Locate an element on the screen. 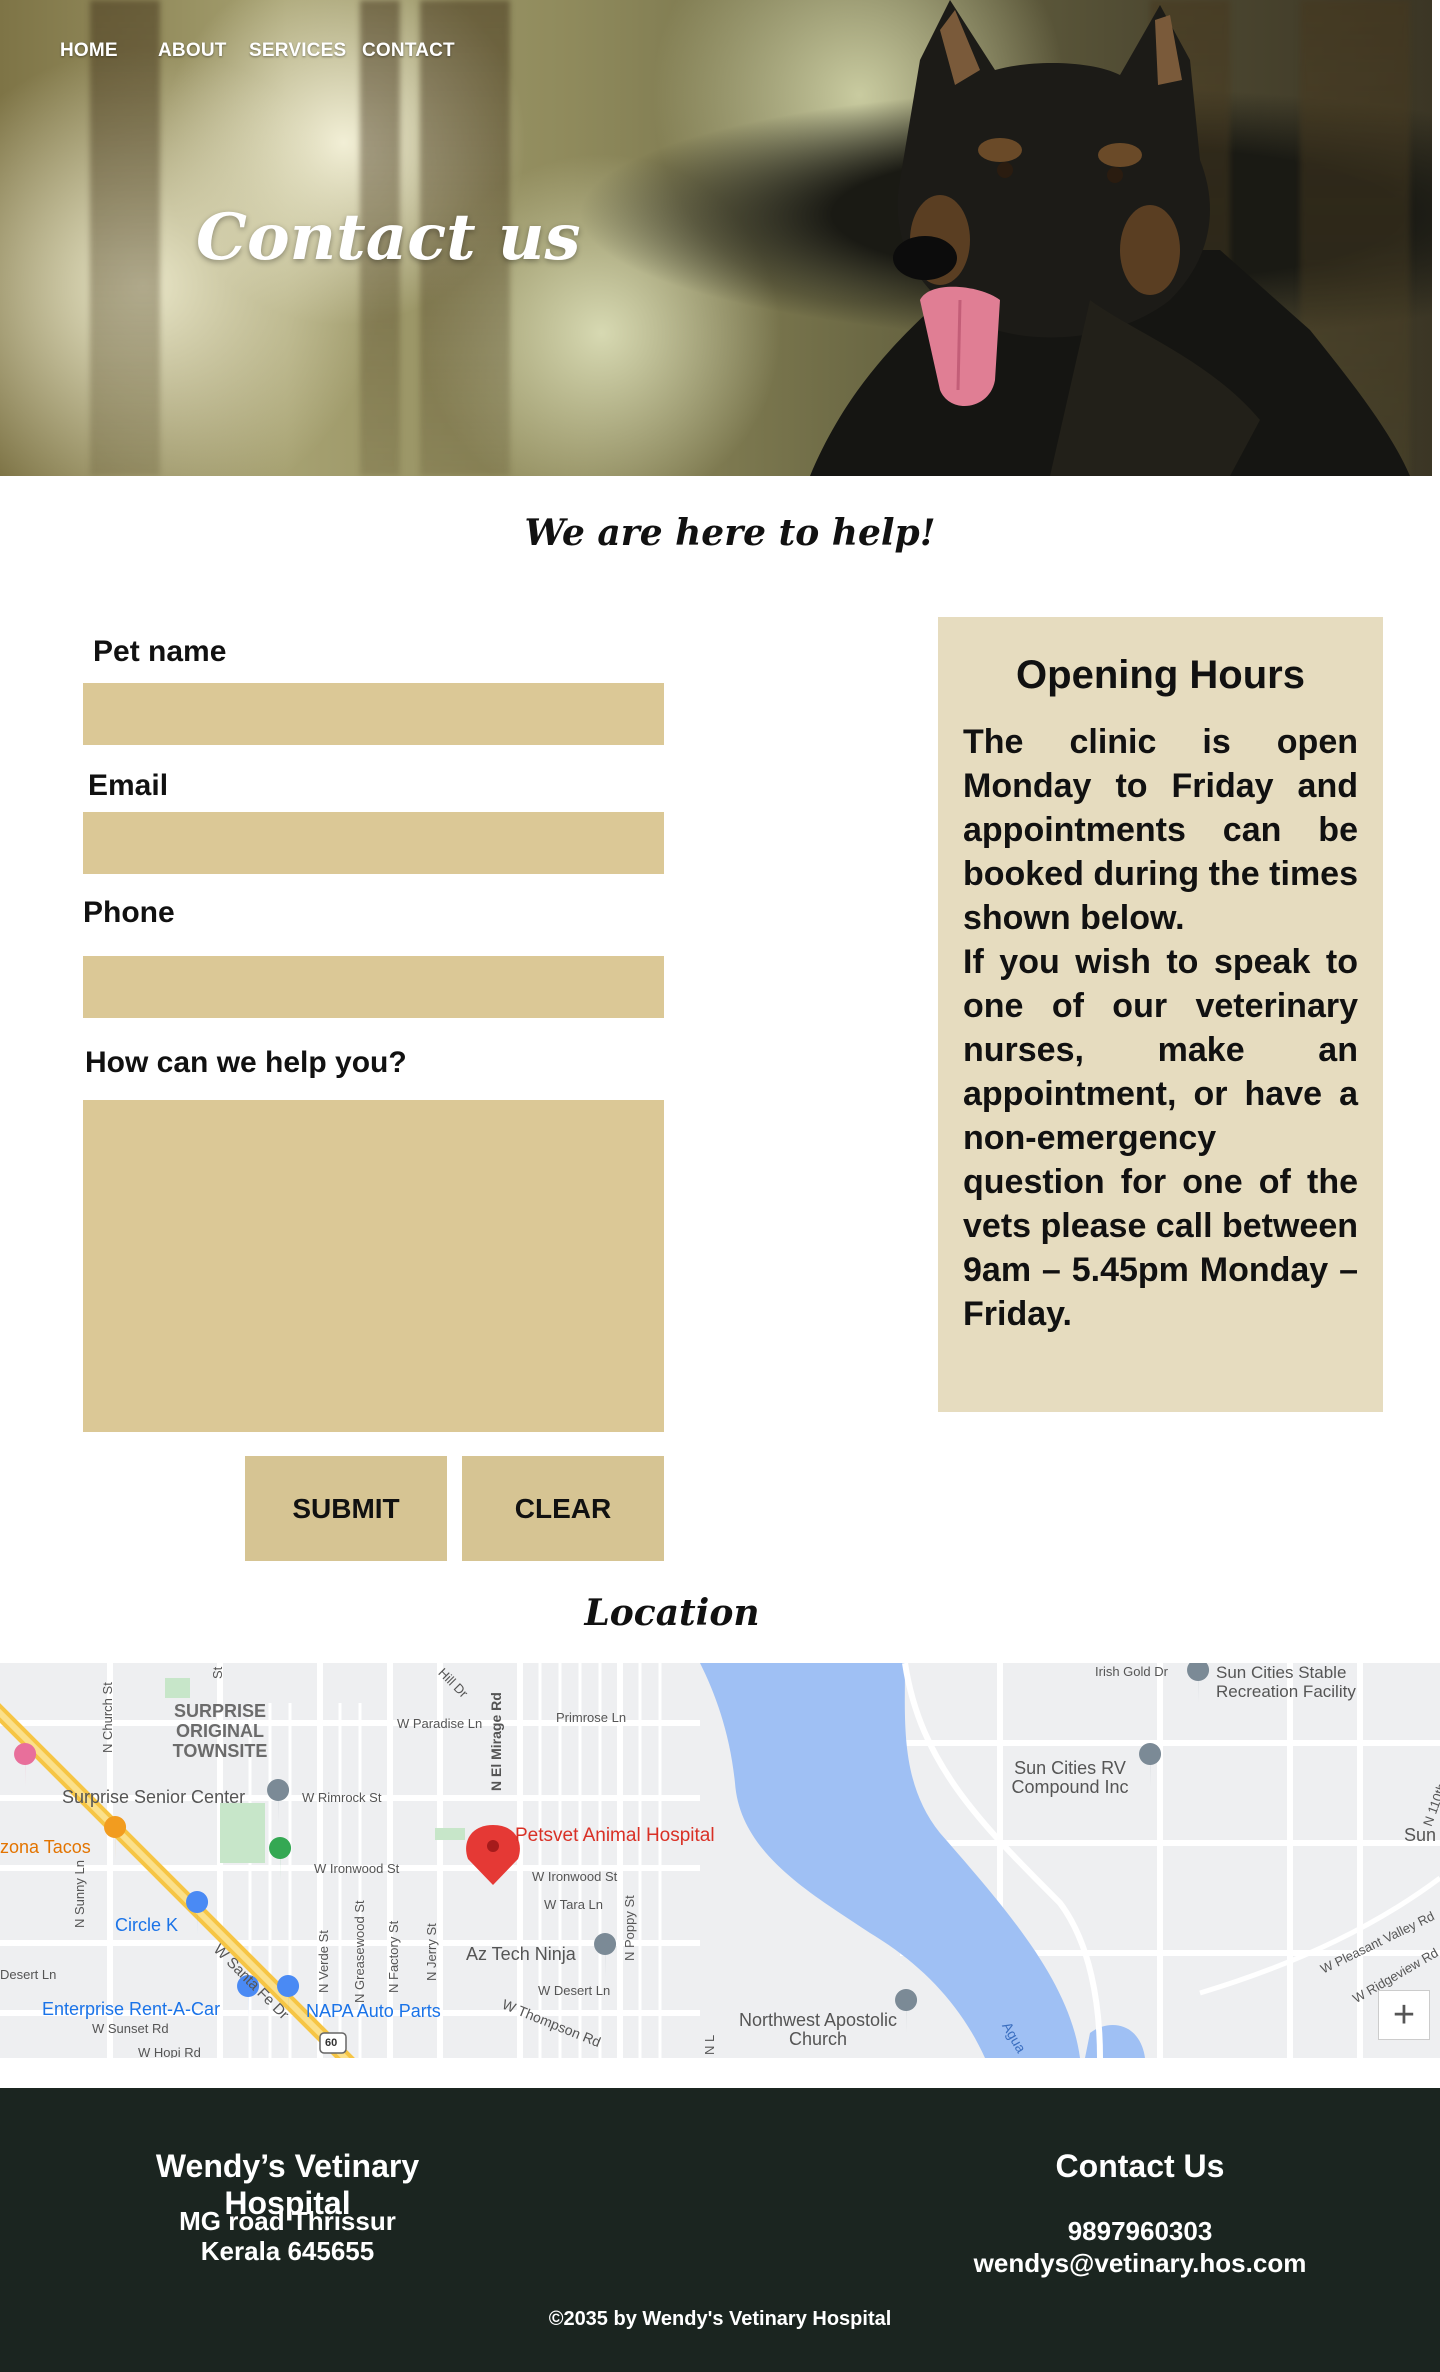  route-shield-label: 60 is located at coordinates (331, 2043).